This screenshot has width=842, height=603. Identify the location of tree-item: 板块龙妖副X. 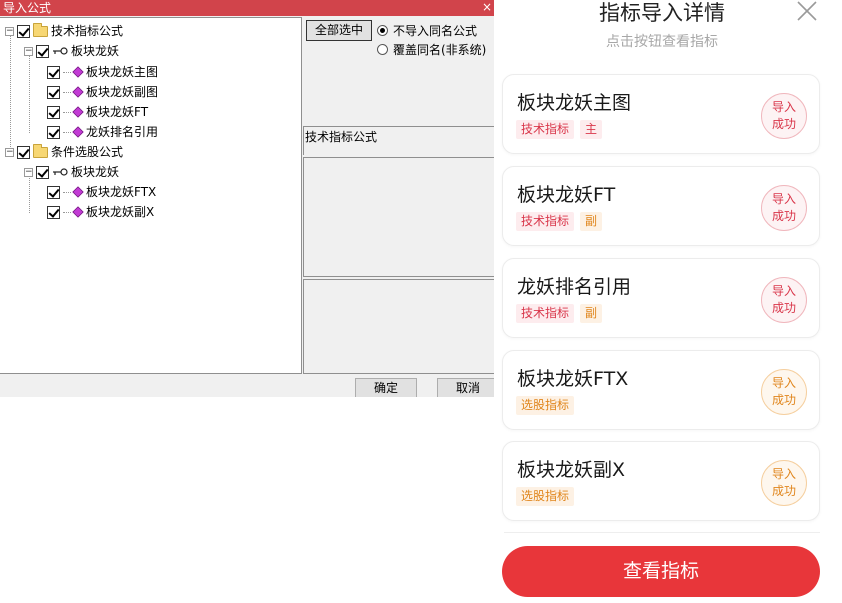
(100, 212).